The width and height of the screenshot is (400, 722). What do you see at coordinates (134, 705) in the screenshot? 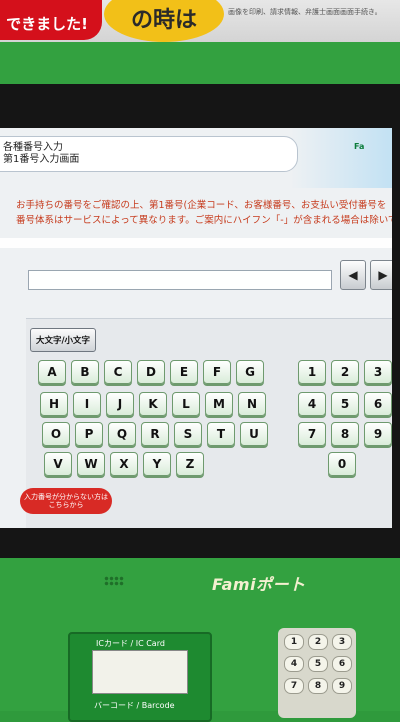
I see `barcode-label: バーコード / Barcode` at bounding box center [134, 705].